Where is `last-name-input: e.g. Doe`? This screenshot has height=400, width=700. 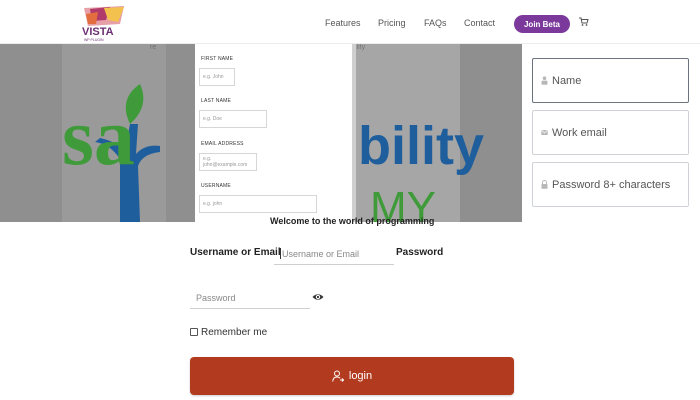
last-name-input: e.g. Doe is located at coordinates (233, 119).